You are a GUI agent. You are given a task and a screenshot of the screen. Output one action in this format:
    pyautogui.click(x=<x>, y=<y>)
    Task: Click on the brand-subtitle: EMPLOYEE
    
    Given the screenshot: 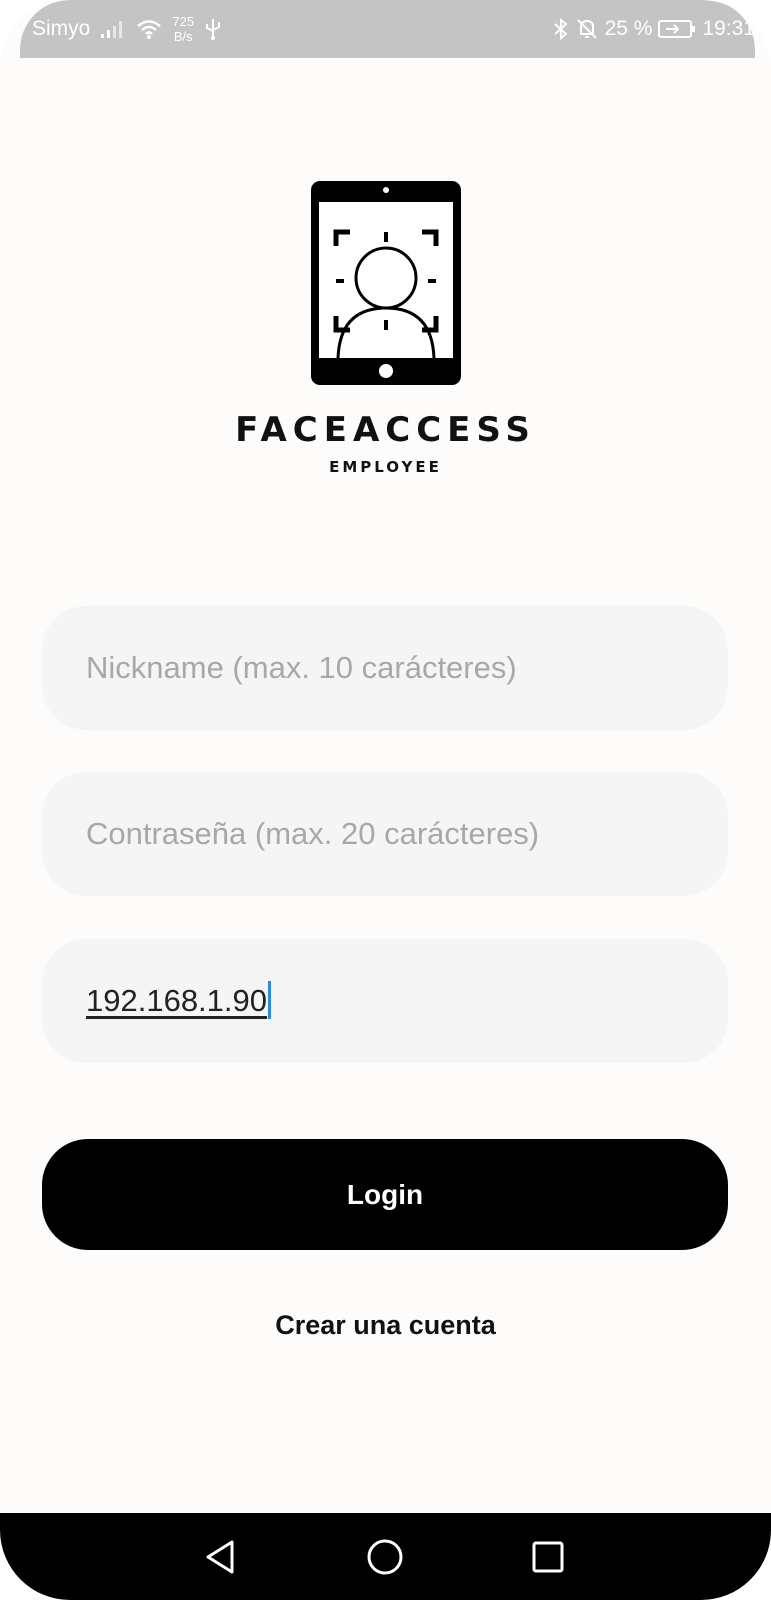 What is the action you would take?
    pyautogui.click(x=385, y=467)
    